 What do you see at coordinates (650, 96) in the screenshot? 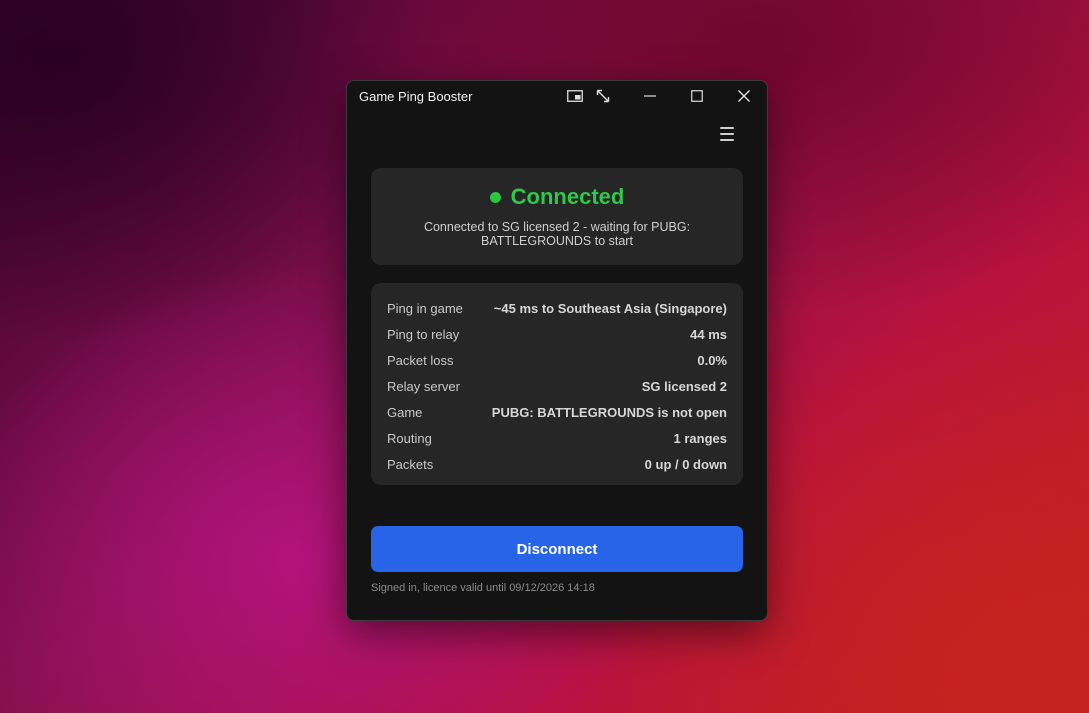
I see `minimize-icon` at bounding box center [650, 96].